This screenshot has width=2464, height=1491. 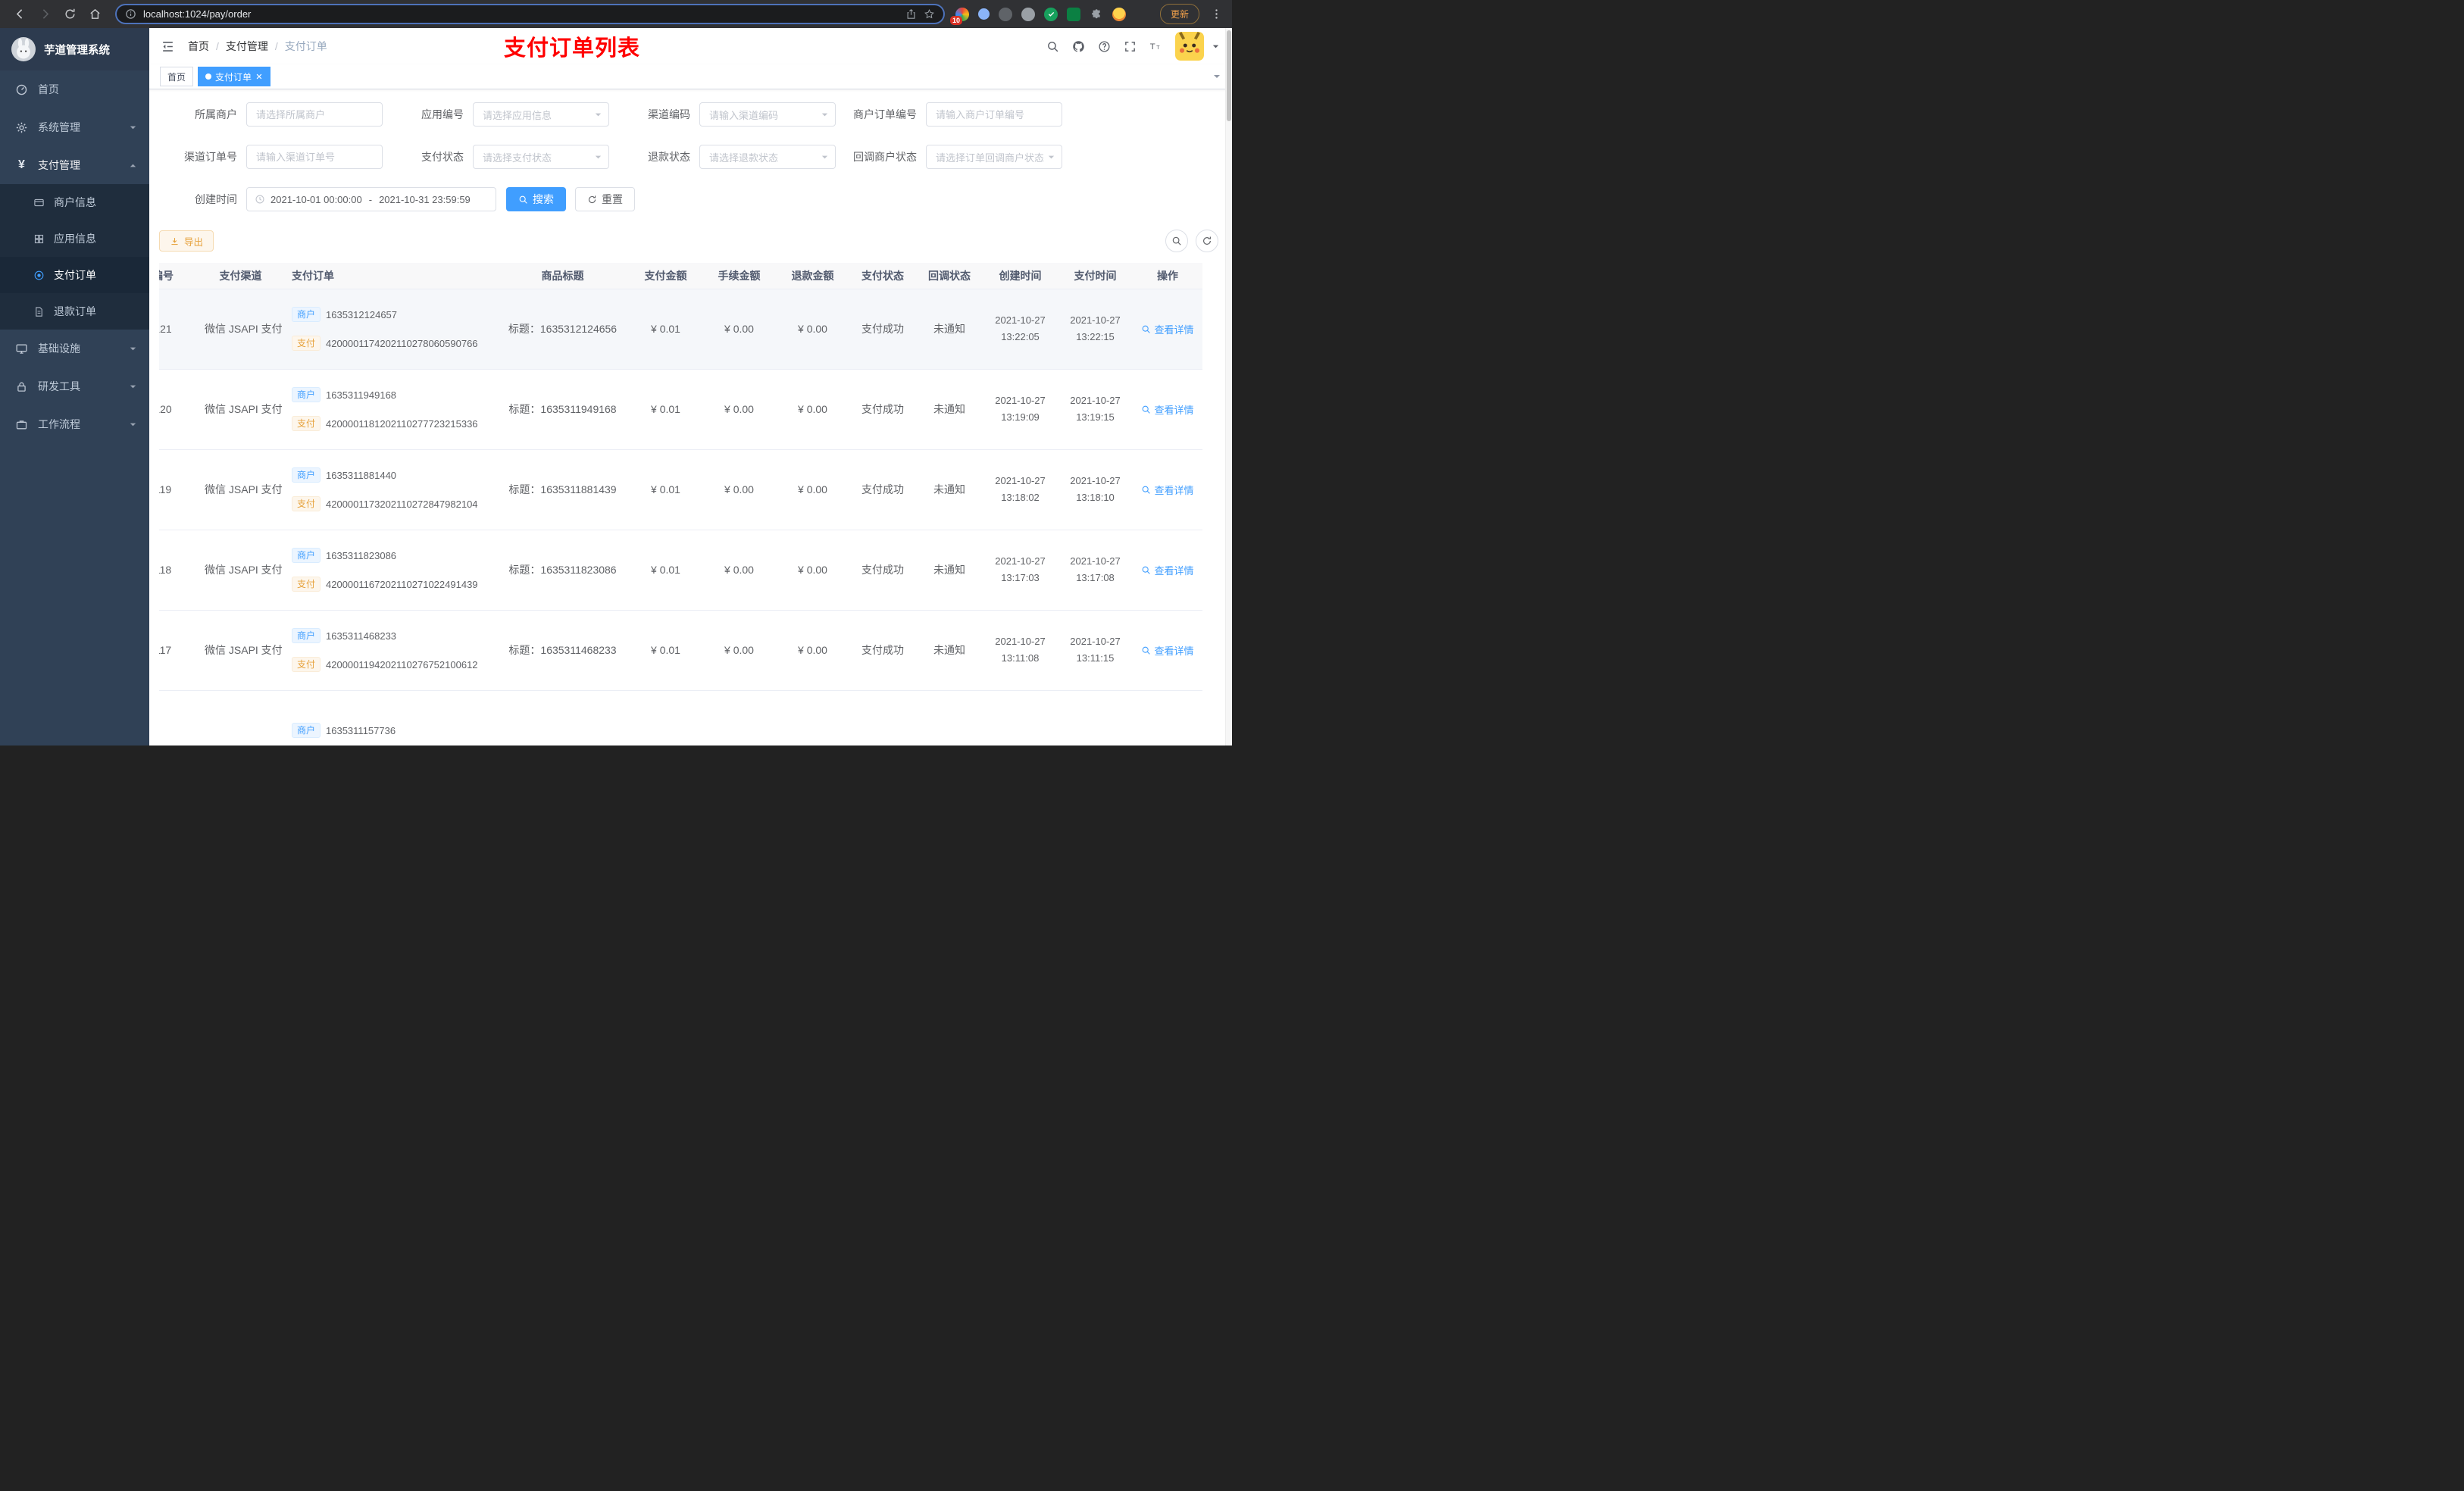 What do you see at coordinates (175, 241) in the screenshot?
I see `download-icon` at bounding box center [175, 241].